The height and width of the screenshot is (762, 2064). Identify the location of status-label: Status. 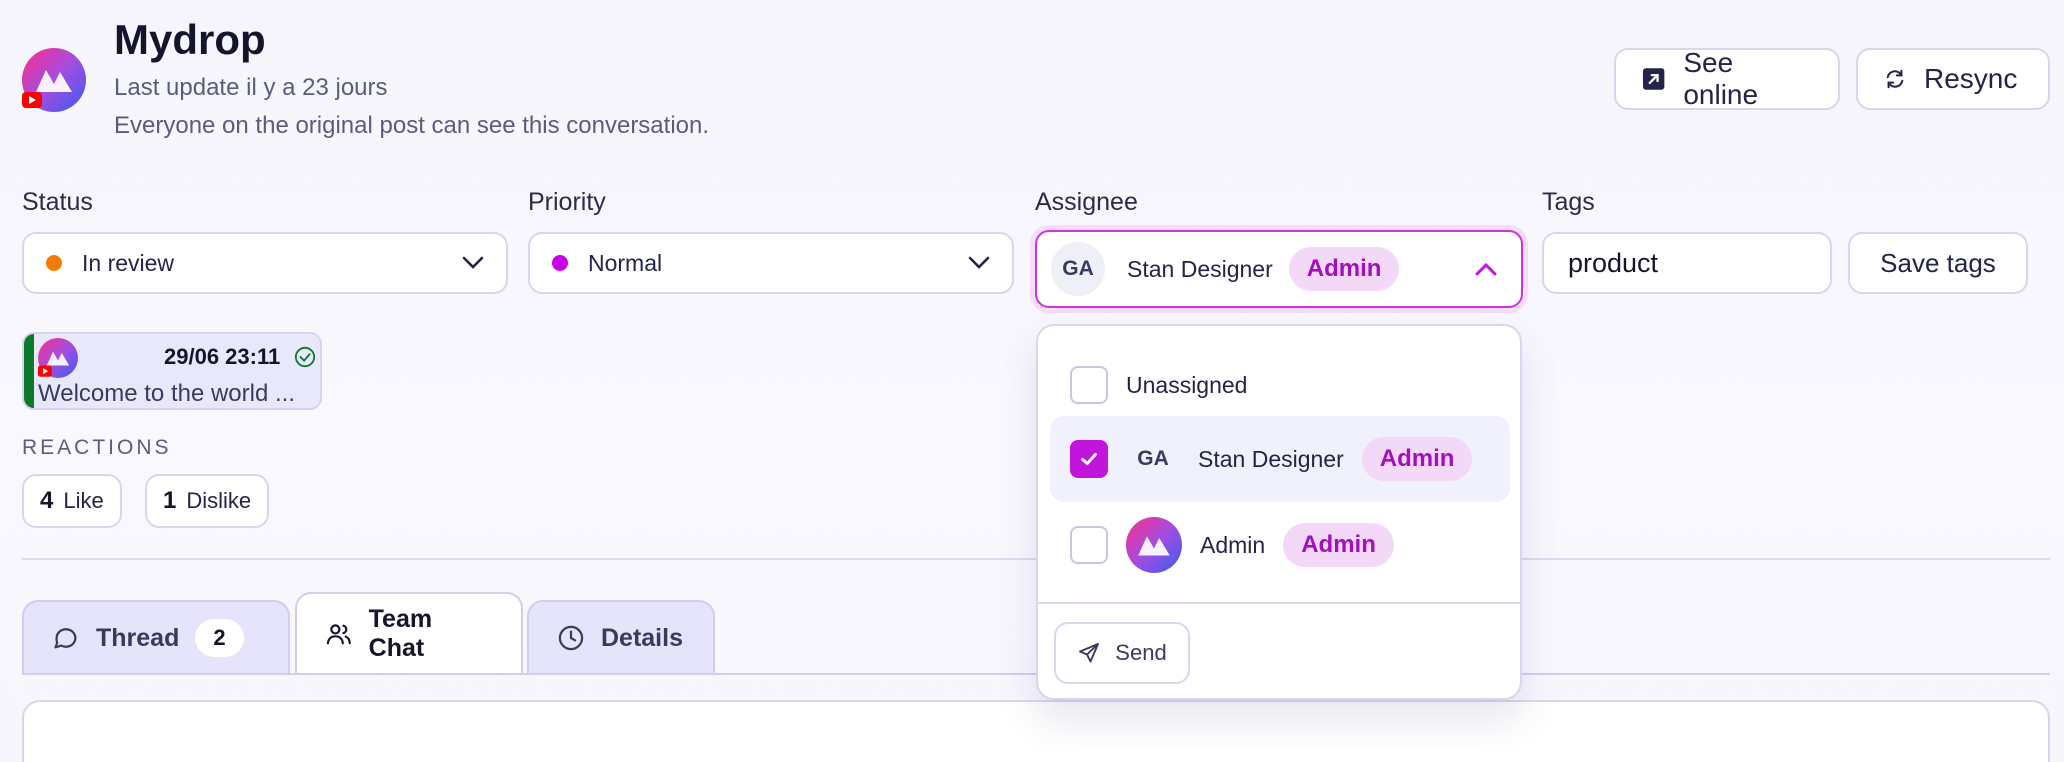
(57, 202).